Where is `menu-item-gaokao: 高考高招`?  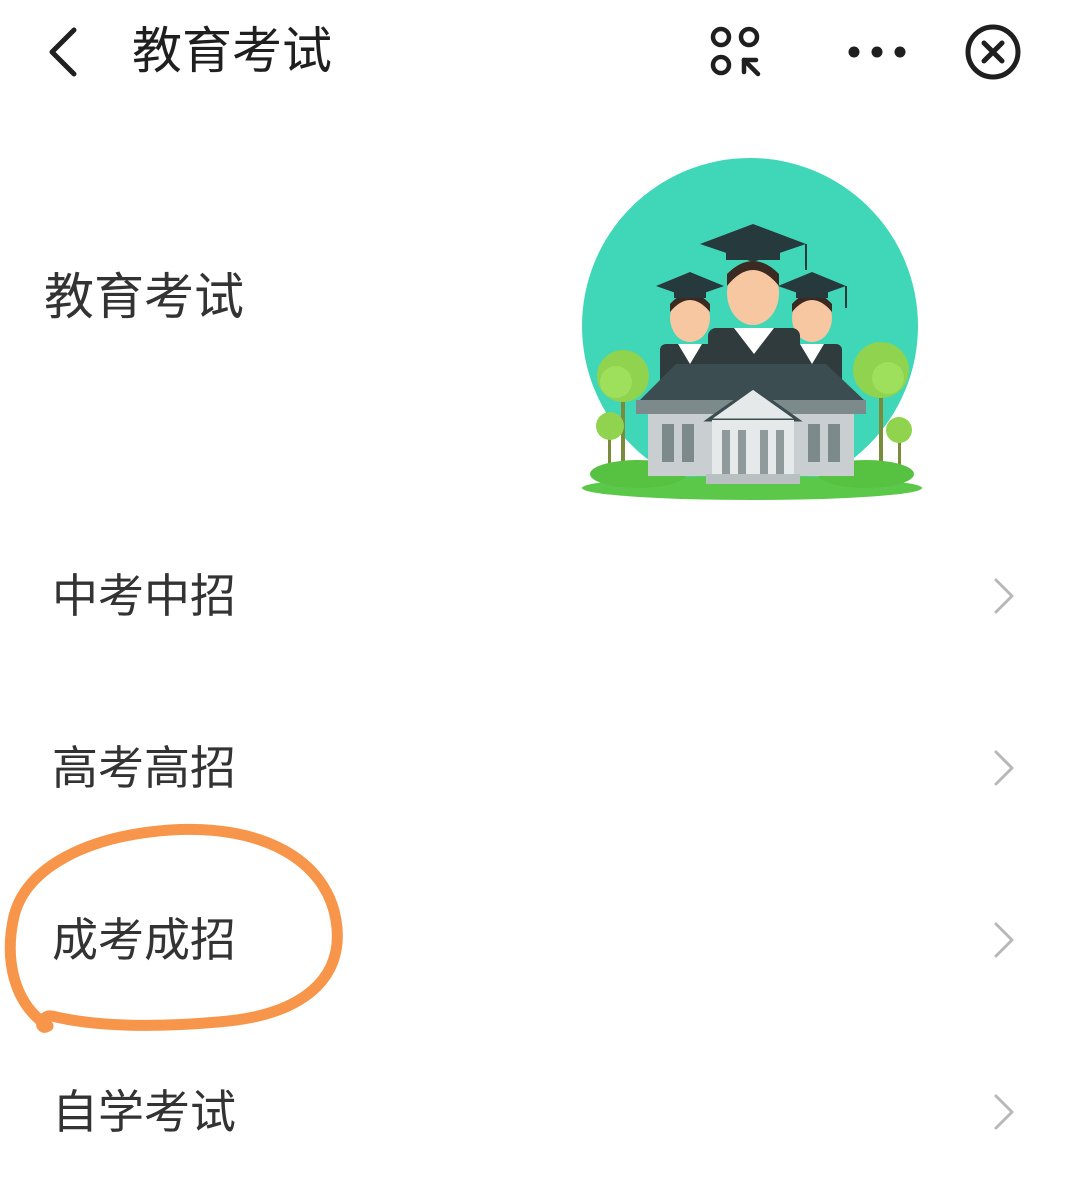
menu-item-gaokao: 高考高招 is located at coordinates (540, 768).